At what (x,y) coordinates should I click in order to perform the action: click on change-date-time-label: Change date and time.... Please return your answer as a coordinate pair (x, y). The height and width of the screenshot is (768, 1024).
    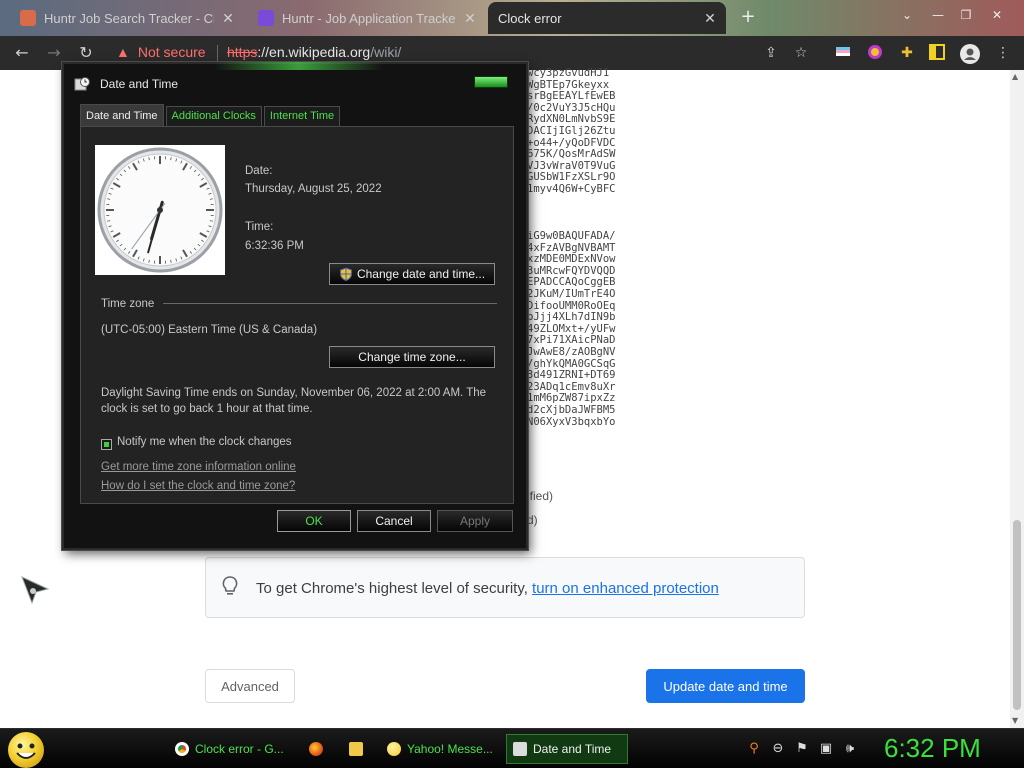
    Looking at the image, I should click on (421, 274).